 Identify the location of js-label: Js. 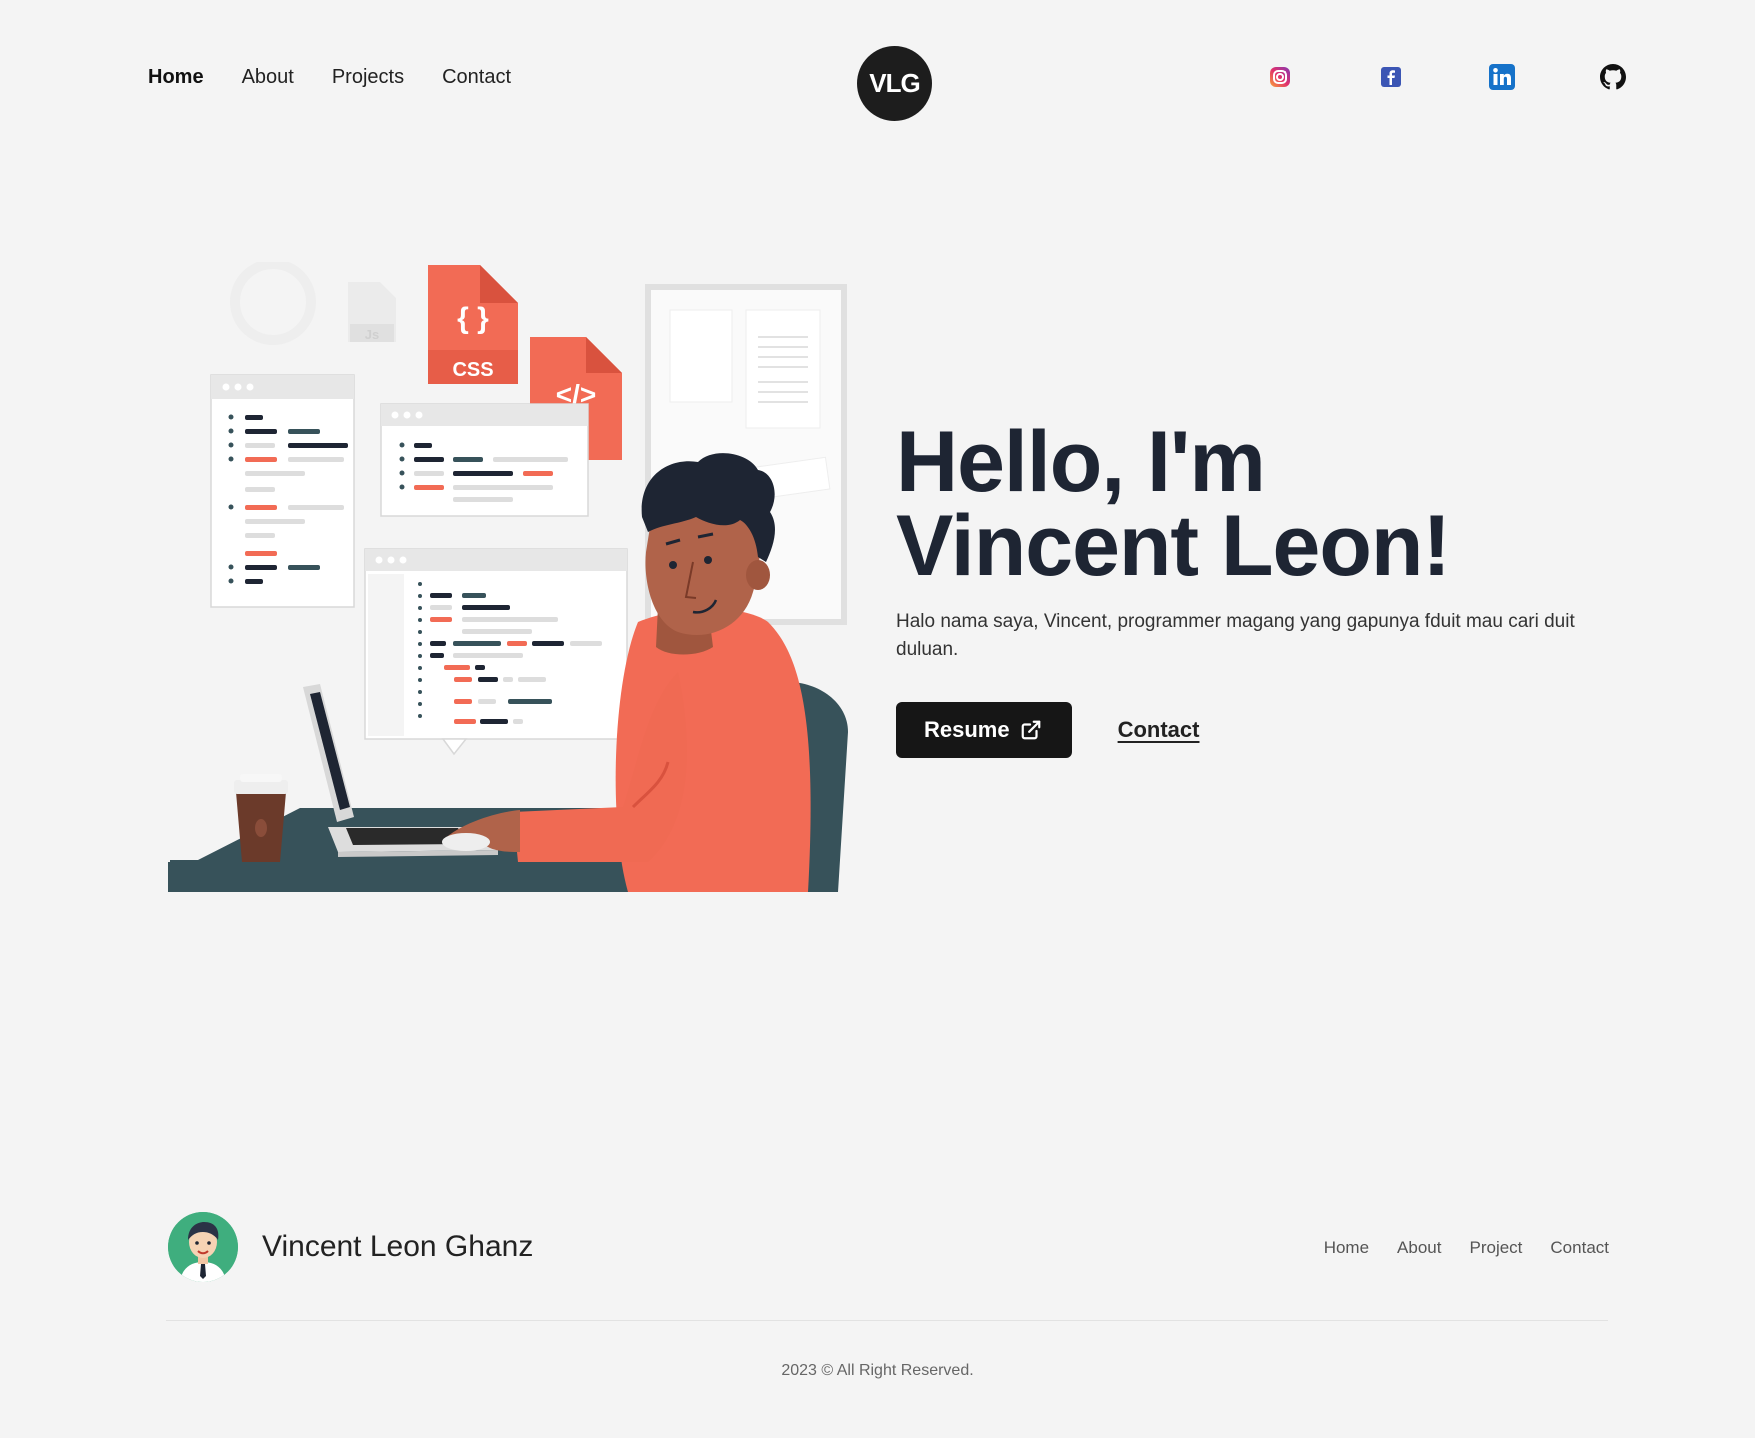
(372, 334).